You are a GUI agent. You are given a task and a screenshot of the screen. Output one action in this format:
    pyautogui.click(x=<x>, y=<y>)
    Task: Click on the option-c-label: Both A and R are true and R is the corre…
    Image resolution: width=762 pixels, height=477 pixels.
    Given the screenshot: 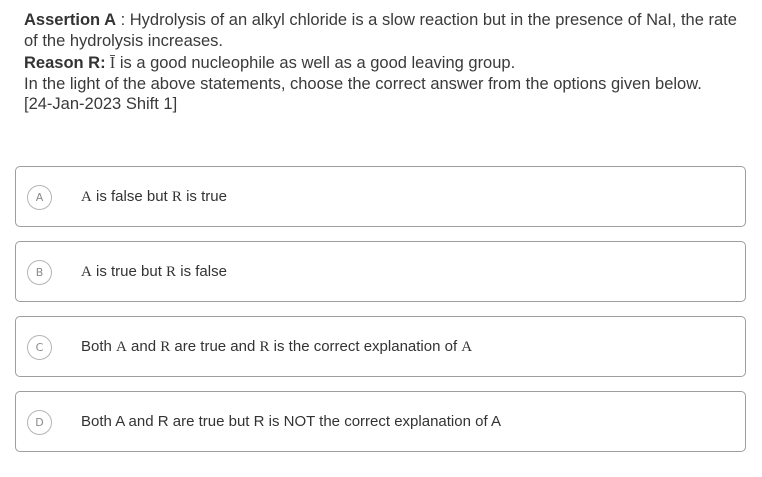 What is the action you would take?
    pyautogui.click(x=277, y=346)
    